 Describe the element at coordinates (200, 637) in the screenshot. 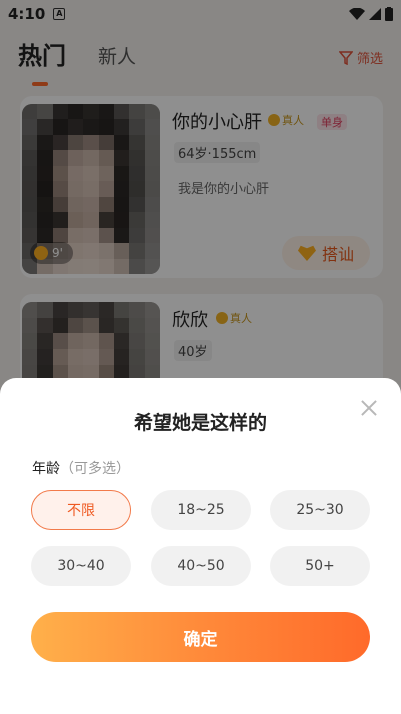

I see `confirm-button: 确定` at that location.